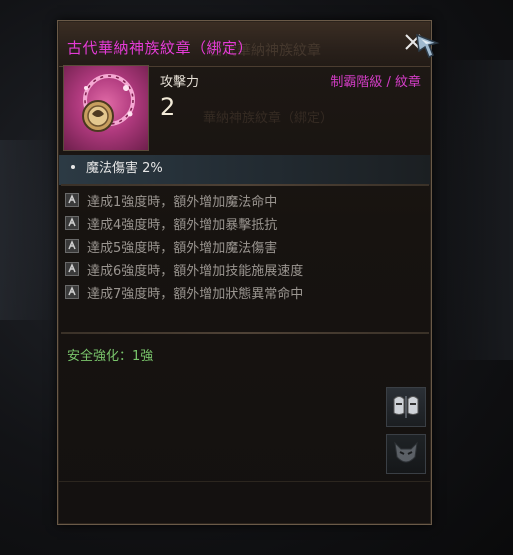 This screenshot has width=513, height=555. I want to click on background-blur-left, so click(30, 230).